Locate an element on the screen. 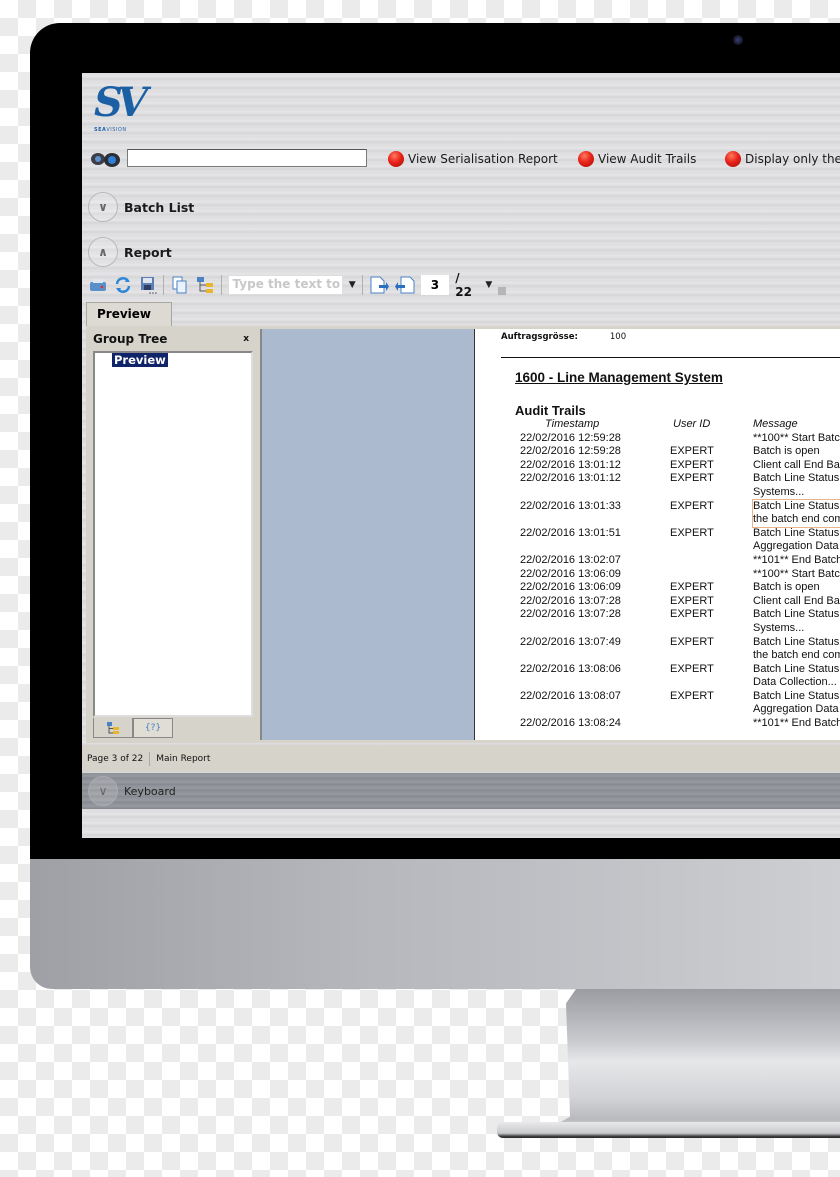 This screenshot has width=840, height=1177. message-cell: **101** End Batch is located at coordinates (796, 559).